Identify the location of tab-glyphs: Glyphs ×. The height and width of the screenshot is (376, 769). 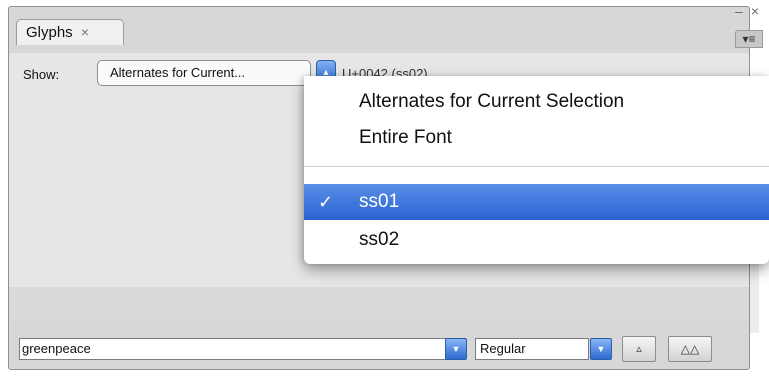
(70, 32).